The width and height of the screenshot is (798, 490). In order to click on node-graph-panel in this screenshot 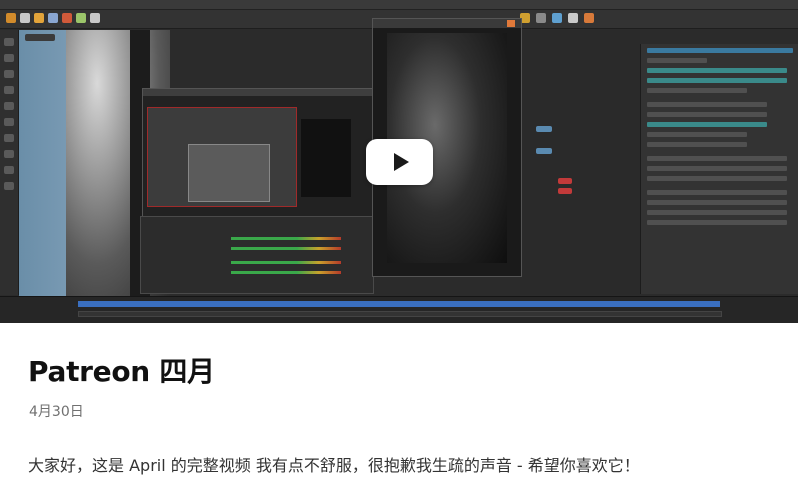, I will do `click(580, 162)`.